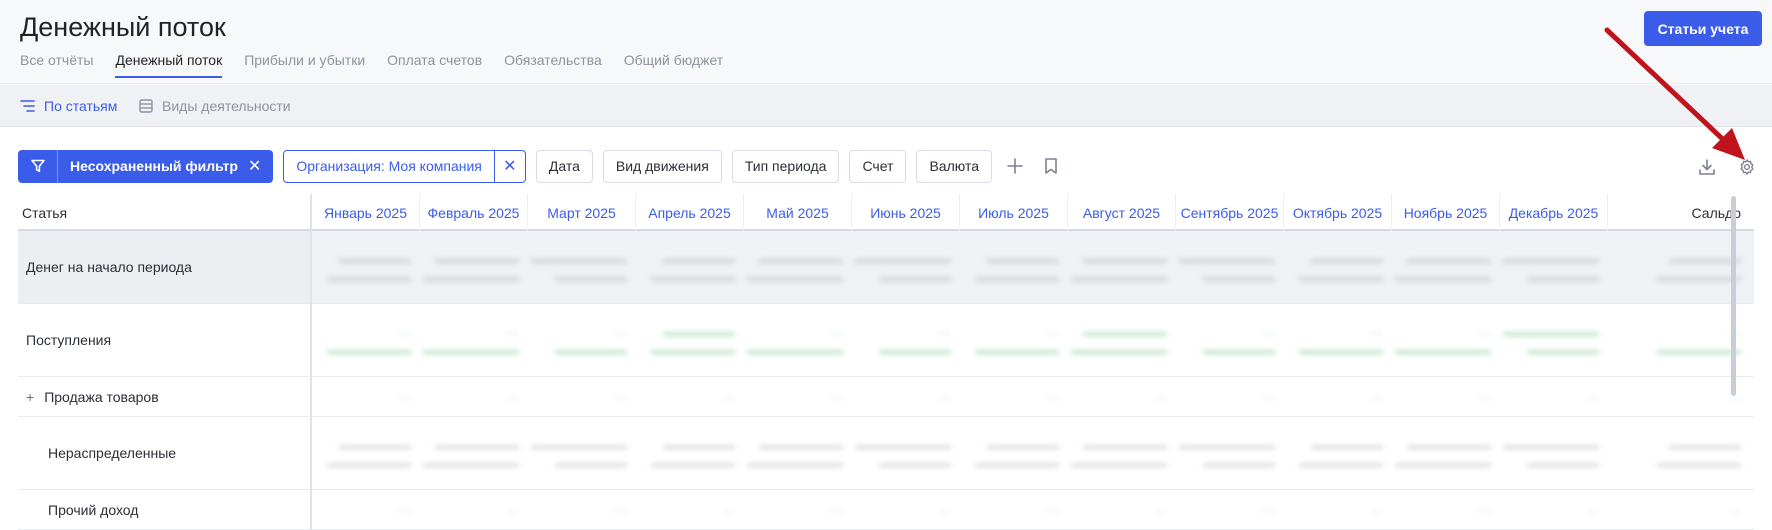 This screenshot has width=1772, height=530. Describe the element at coordinates (304, 65) in the screenshot. I see `tab-profit-loss: Прибыли и убытки` at that location.